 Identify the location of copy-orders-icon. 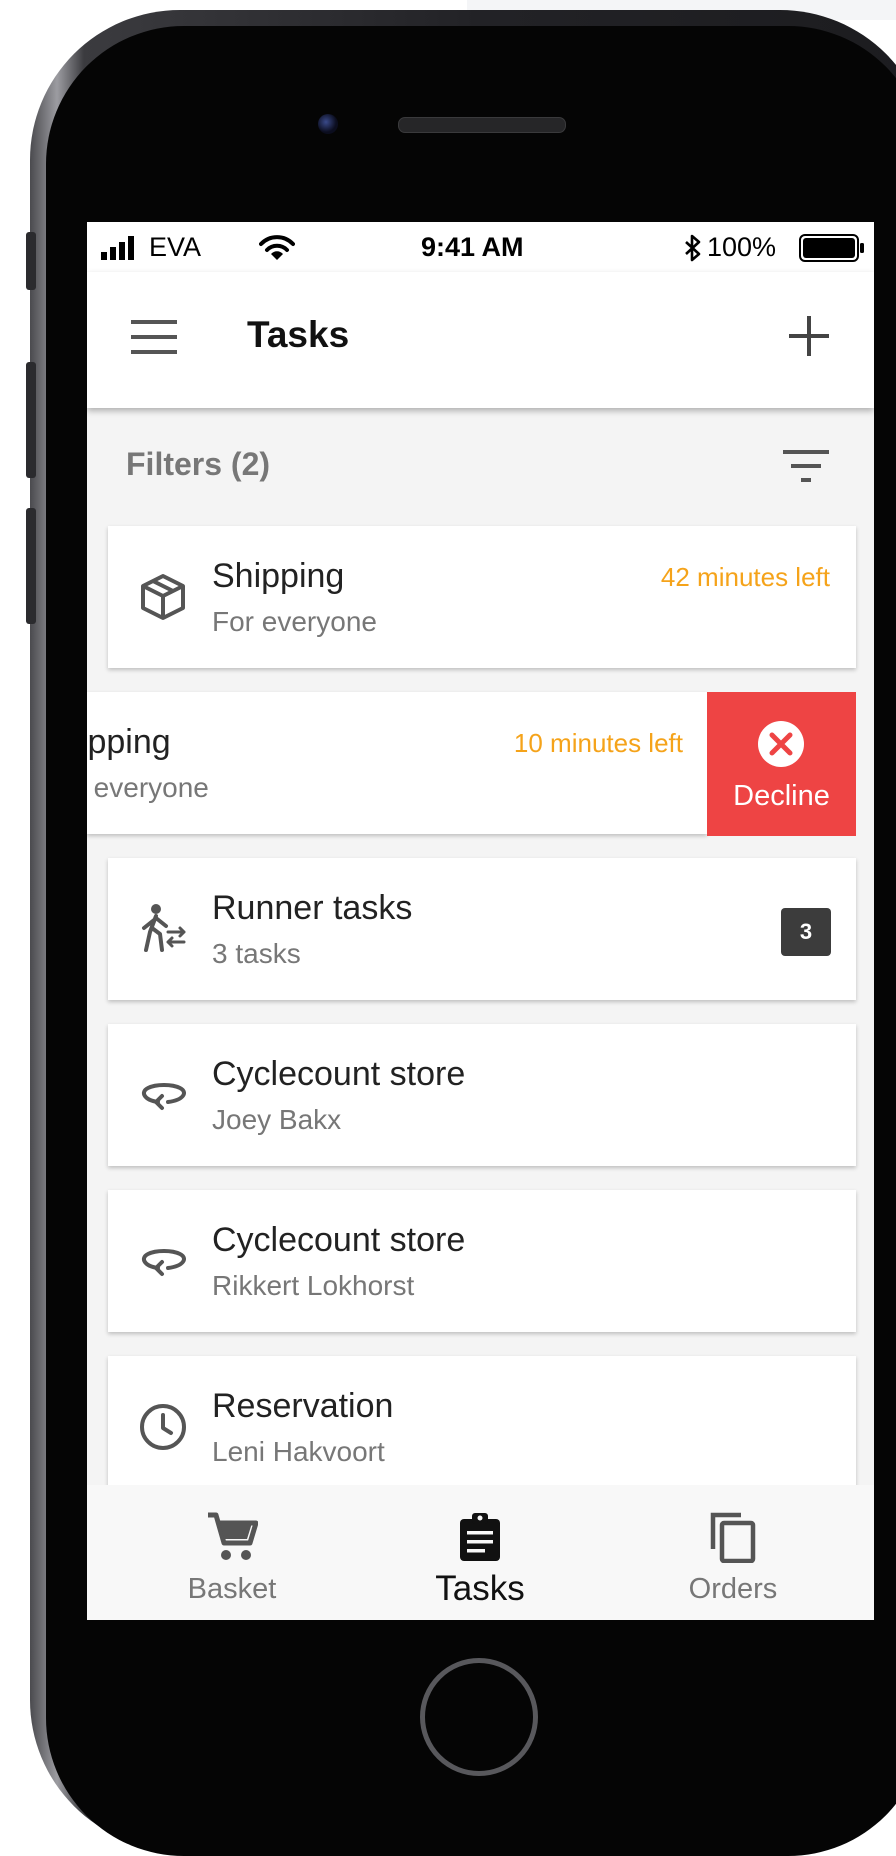
(733, 1537).